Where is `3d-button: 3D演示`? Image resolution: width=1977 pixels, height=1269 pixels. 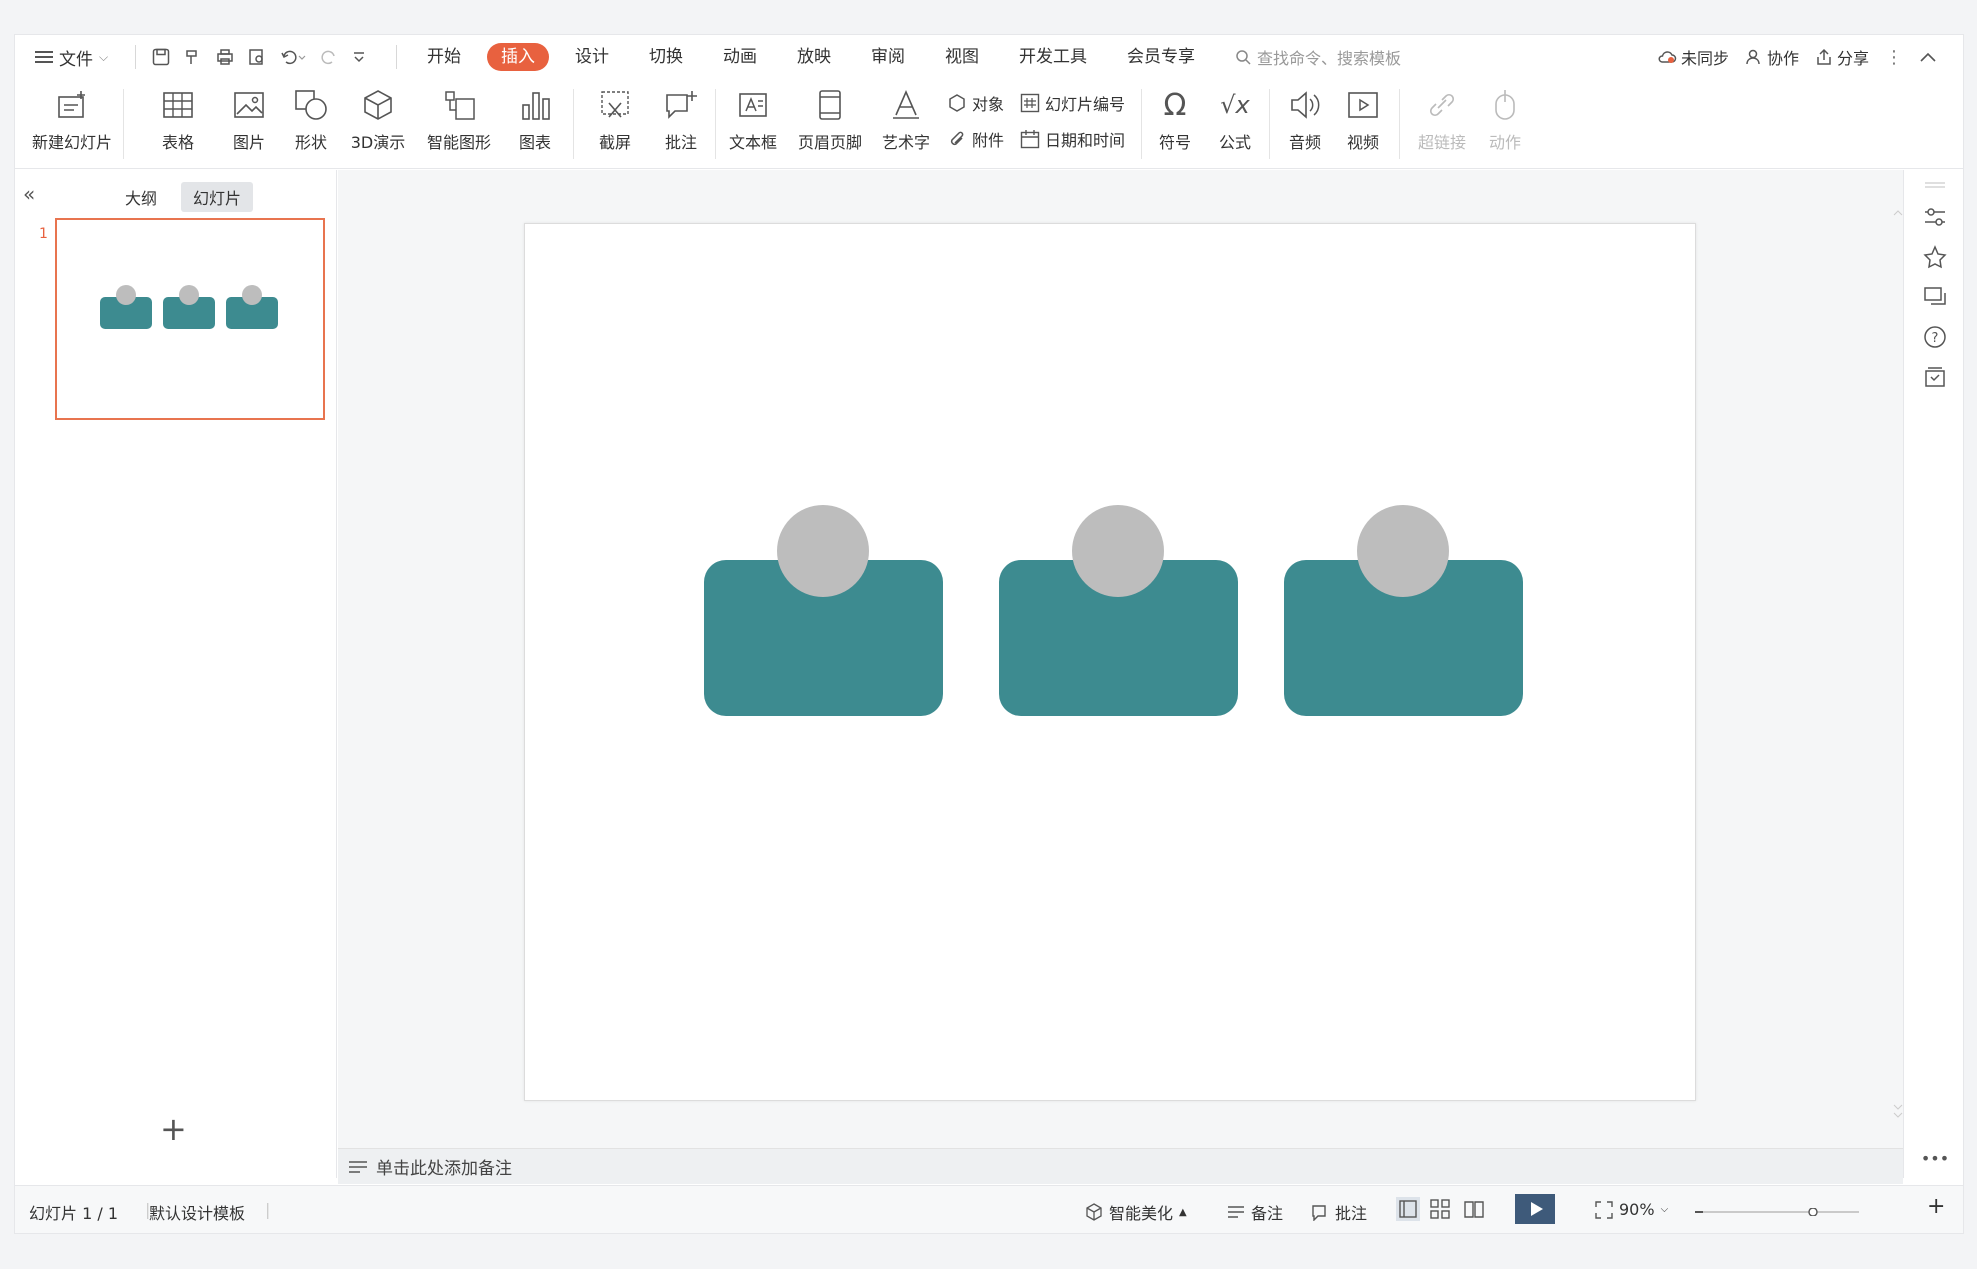
3d-button: 3D演示 is located at coordinates (378, 124).